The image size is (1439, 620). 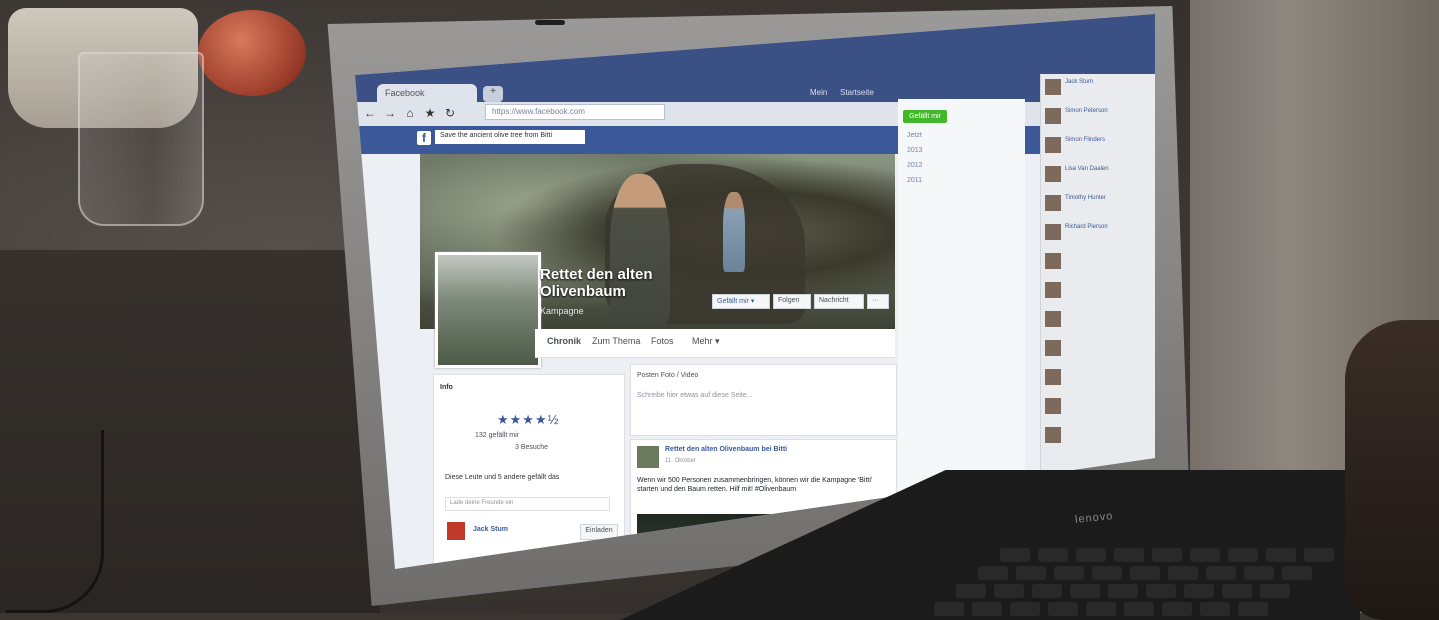 I want to click on tab-timeline: Chronik, so click(x=564, y=341).